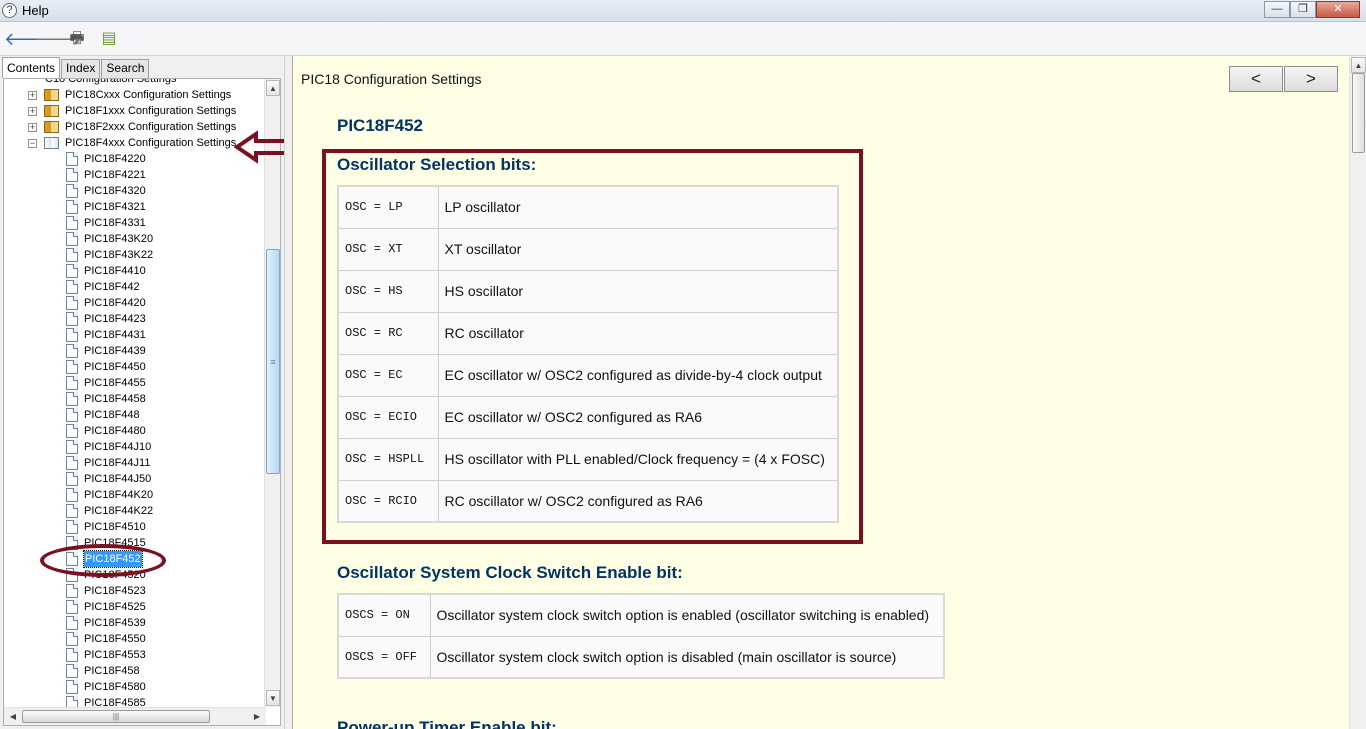  I want to click on minimize-button: —, so click(1277, 9).